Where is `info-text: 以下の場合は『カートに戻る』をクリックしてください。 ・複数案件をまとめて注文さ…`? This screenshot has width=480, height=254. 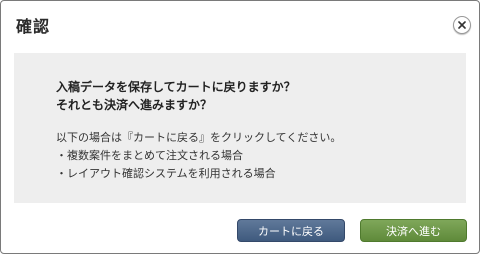
info-text: 以下の場合は『カートに戻る』をクリックしてください。 ・複数案件をまとめて注文さ… is located at coordinates (198, 156).